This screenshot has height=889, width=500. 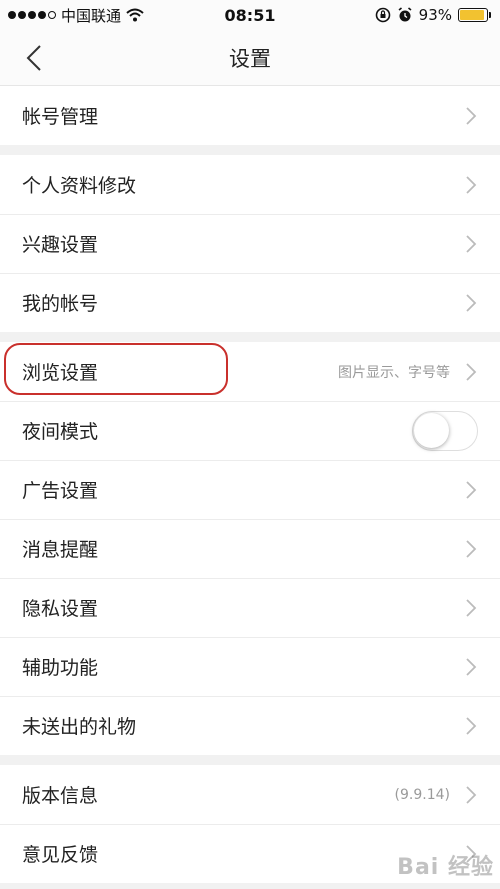 I want to click on settings-row-interests: 兴趣设置, so click(x=250, y=243).